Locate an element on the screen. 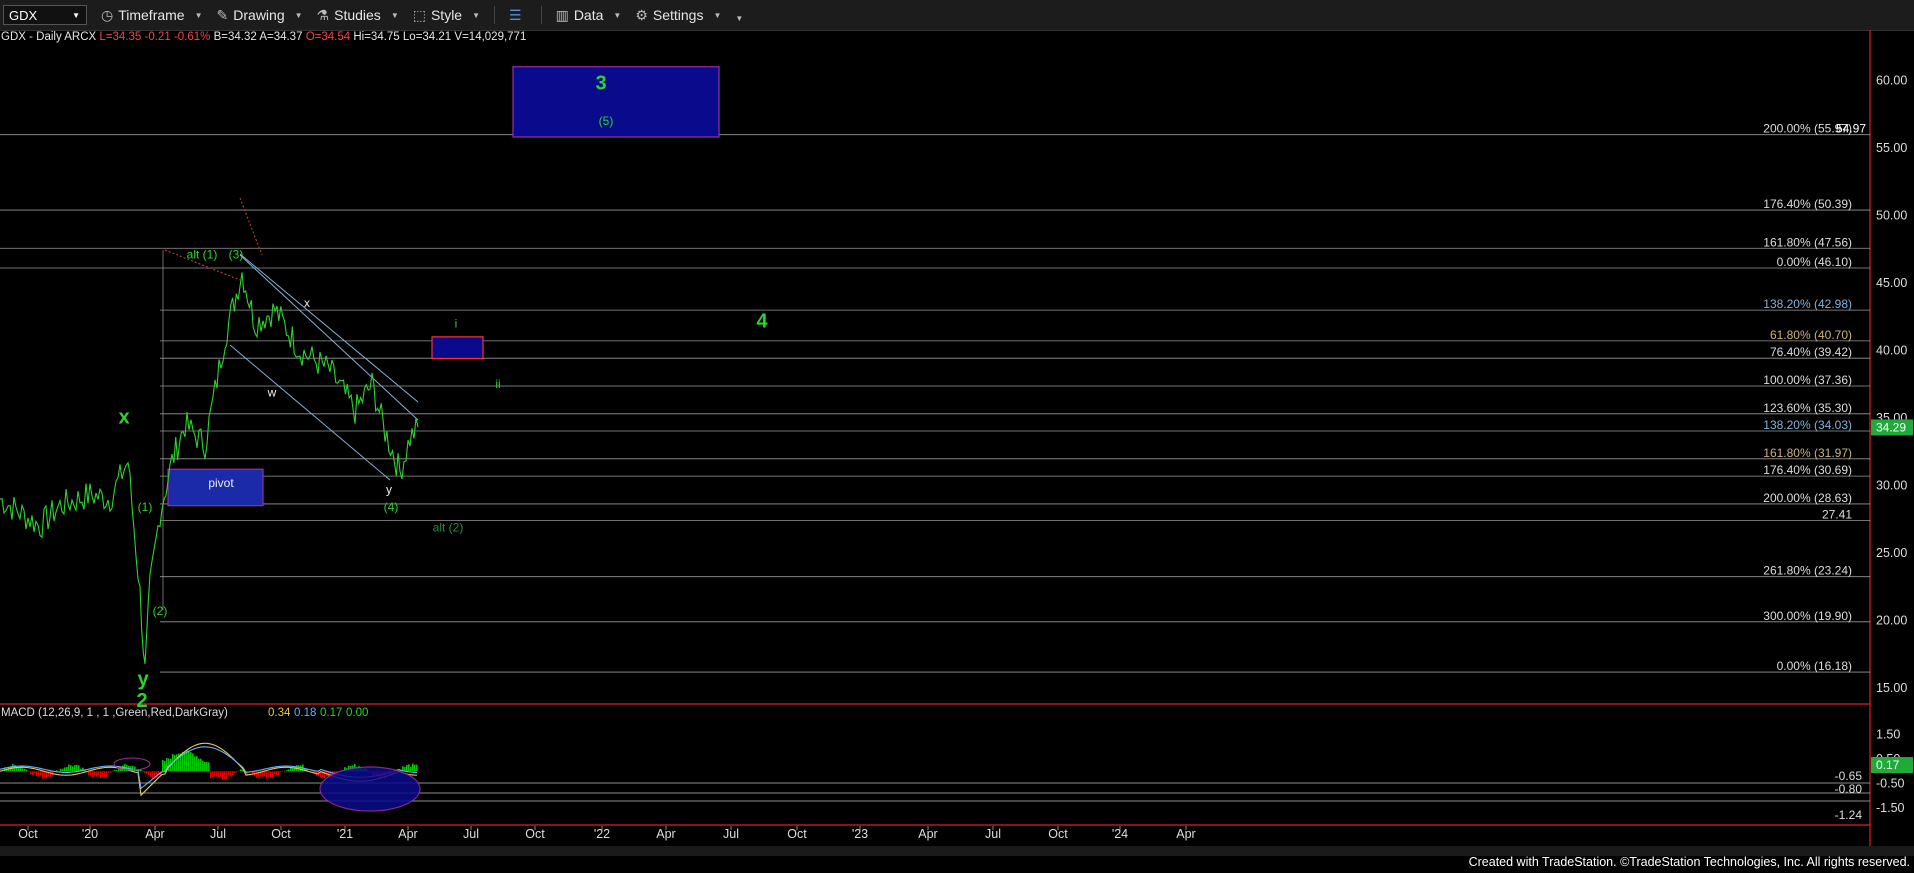 Image resolution: width=1914 pixels, height=873 pixels. fib-level-label: 27.41 is located at coordinates (1837, 514).